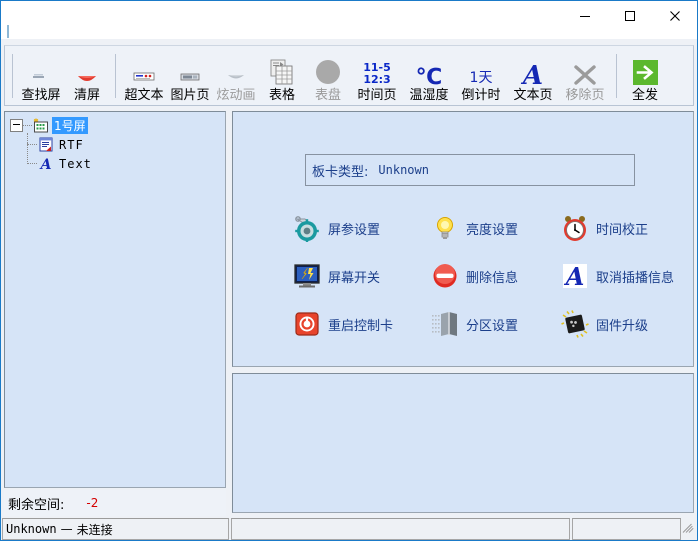  I want to click on toolbar-label: 时间页, so click(377, 95).